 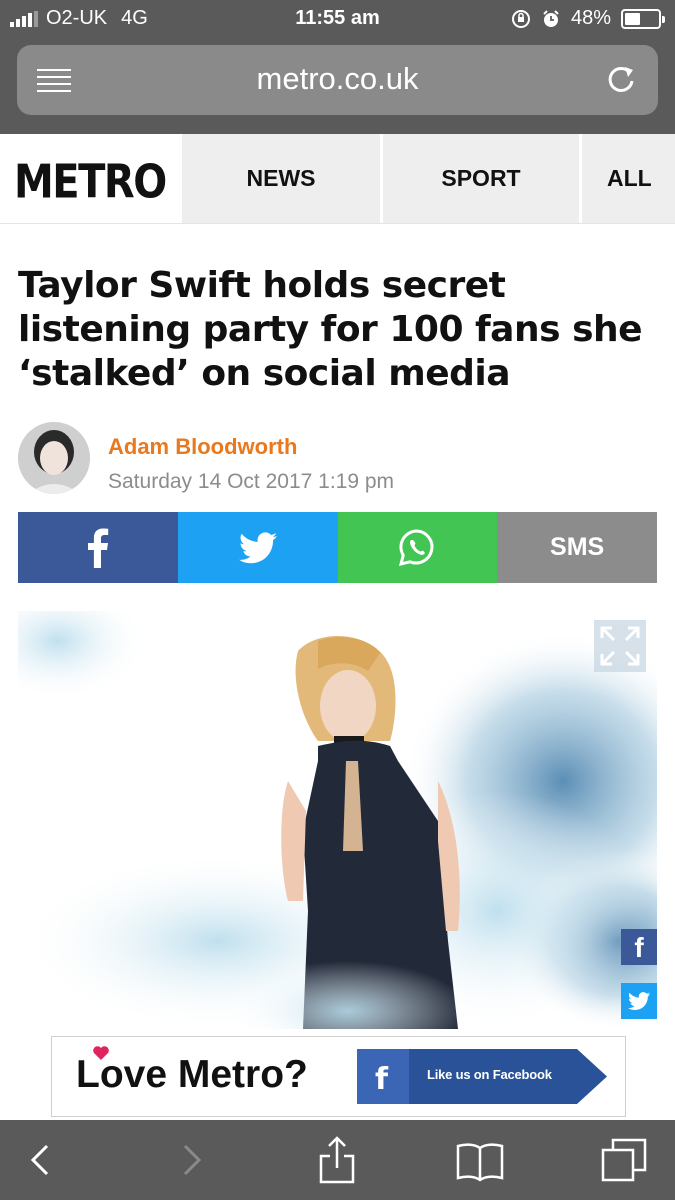 I want to click on like-on-facebook-button: f Like us on Facebook, so click(x=482, y=1076).